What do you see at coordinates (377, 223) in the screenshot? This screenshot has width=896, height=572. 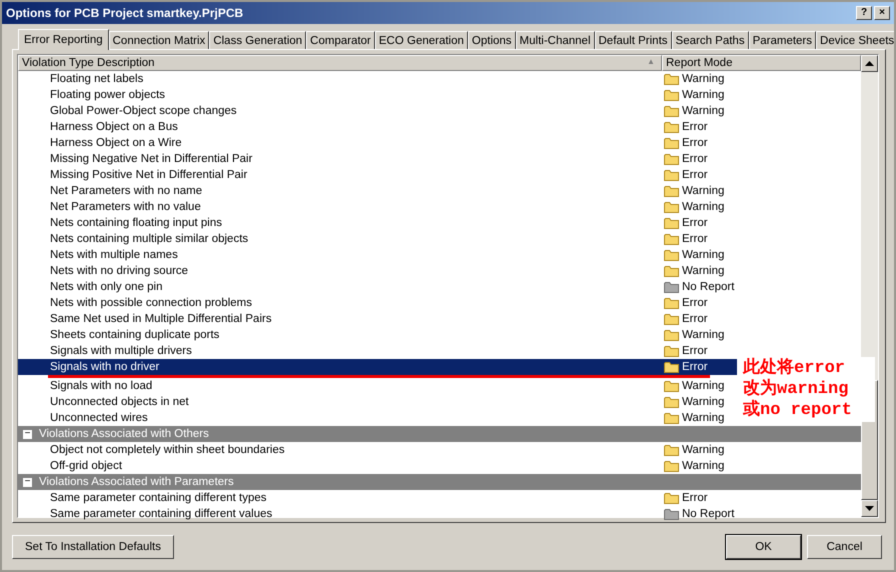 I see `table-row: Nets containing floating input pins Error` at bounding box center [377, 223].